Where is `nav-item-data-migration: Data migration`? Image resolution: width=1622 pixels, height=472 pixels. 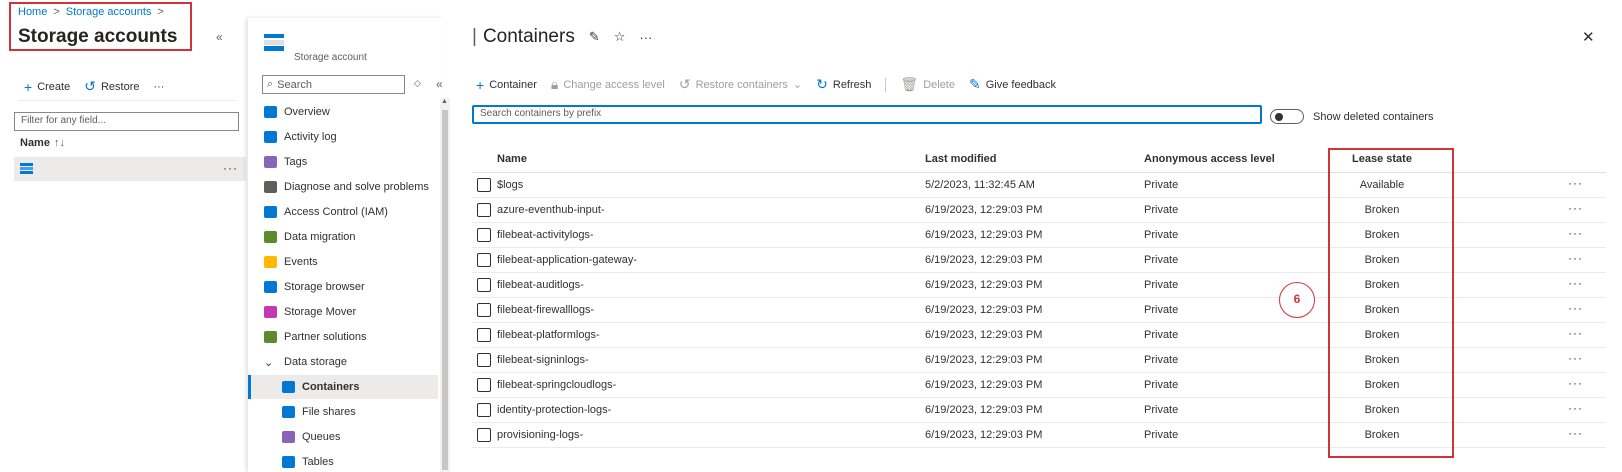 nav-item-data-migration: Data migration is located at coordinates (343, 237).